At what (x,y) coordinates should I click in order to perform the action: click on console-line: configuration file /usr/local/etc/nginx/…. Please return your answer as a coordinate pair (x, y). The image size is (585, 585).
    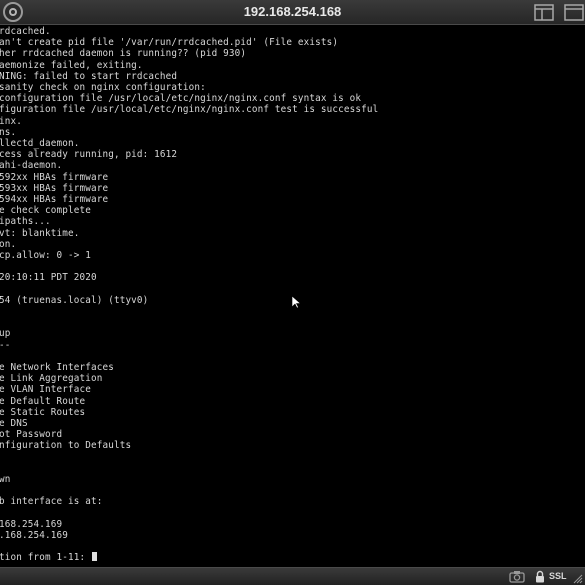
    Looking at the image, I should click on (181, 99).